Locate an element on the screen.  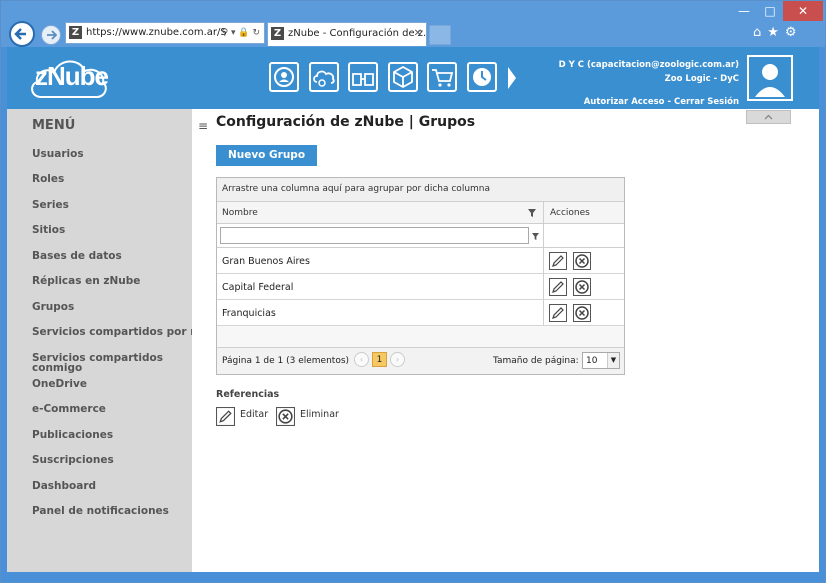
new-group-button: Nuevo Grupo is located at coordinates (266, 155).